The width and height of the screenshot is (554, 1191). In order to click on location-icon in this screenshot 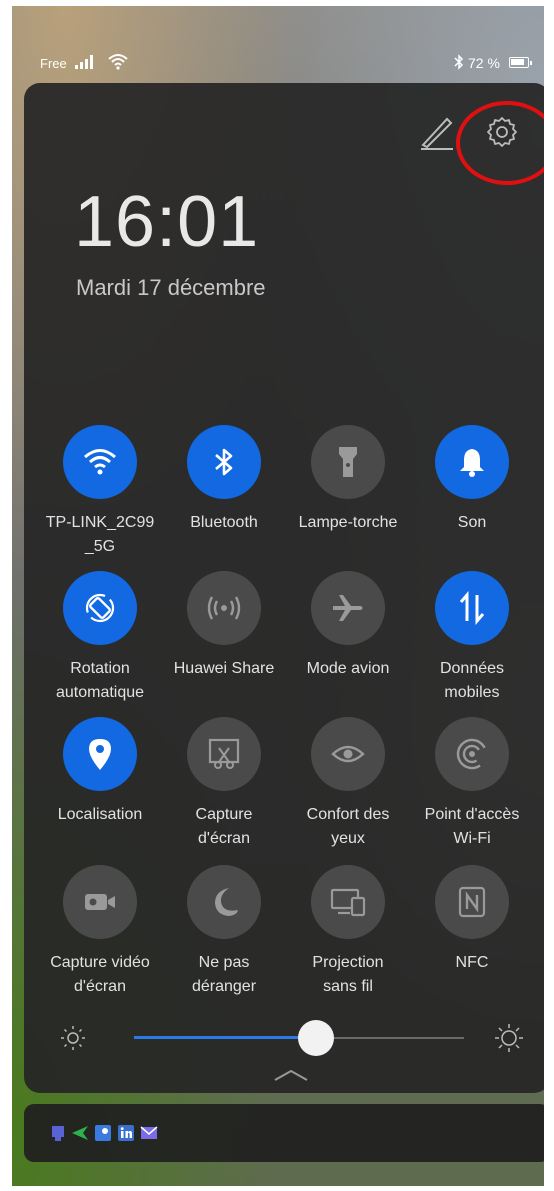, I will do `click(100, 754)`.